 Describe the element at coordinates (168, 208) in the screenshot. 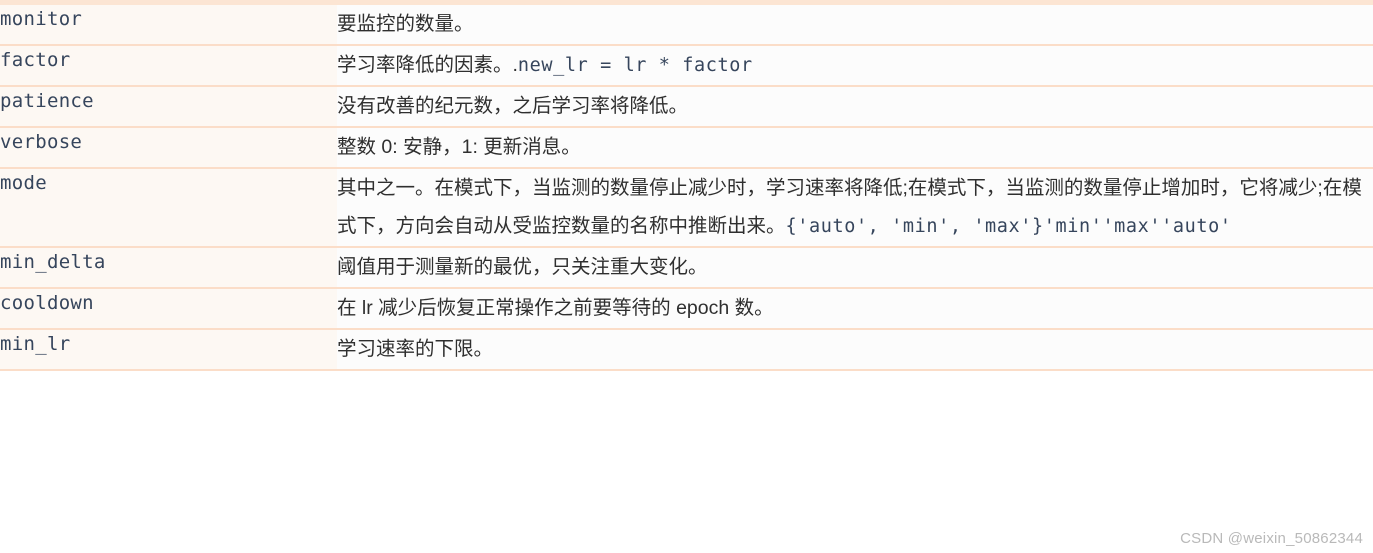

I see `parameter-name-cell: mode` at that location.